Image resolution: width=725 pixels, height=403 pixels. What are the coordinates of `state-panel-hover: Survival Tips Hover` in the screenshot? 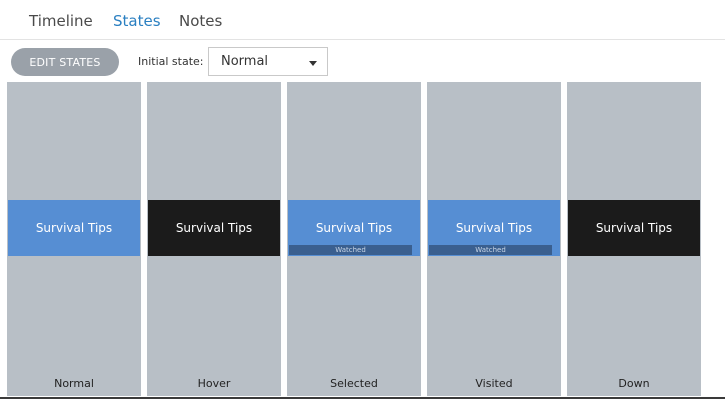 It's located at (214, 239).